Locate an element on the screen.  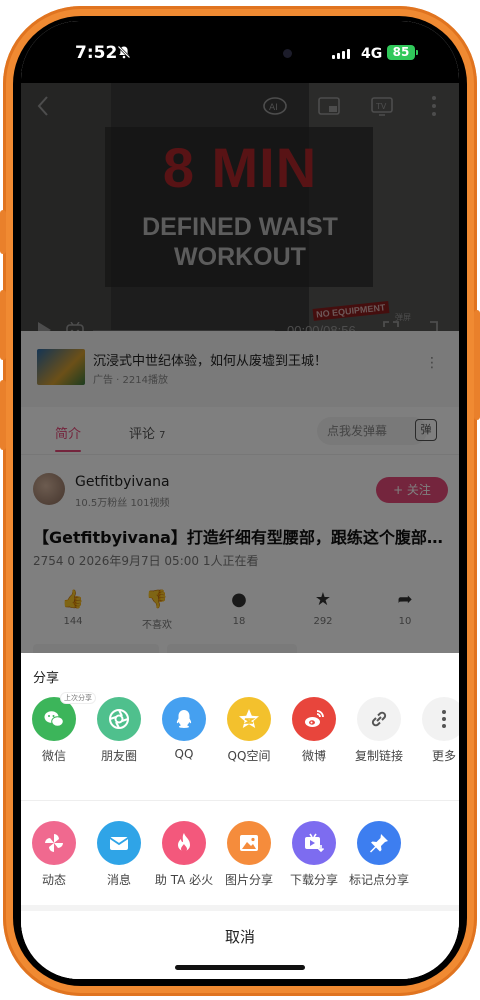
share-moments: 朋友圈 is located at coordinates (119, 730).